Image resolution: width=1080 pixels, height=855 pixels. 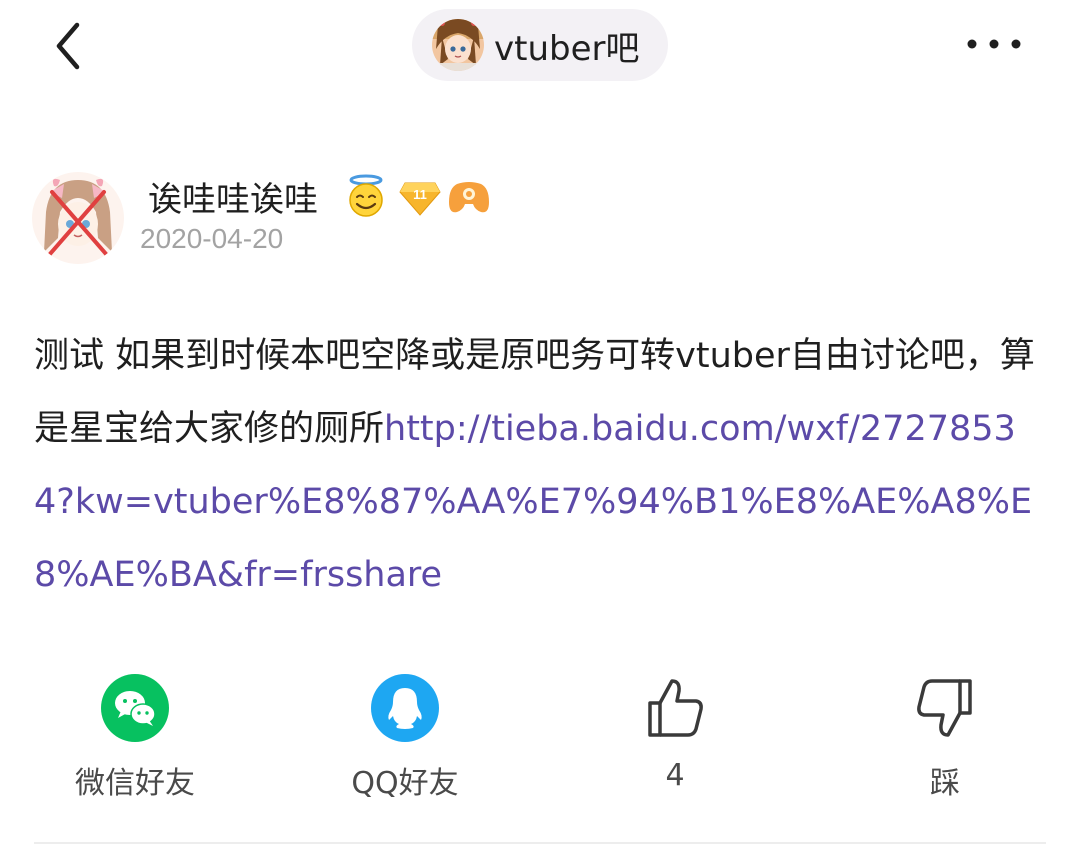 I want to click on post-date: 2020-04-20, so click(x=212, y=238).